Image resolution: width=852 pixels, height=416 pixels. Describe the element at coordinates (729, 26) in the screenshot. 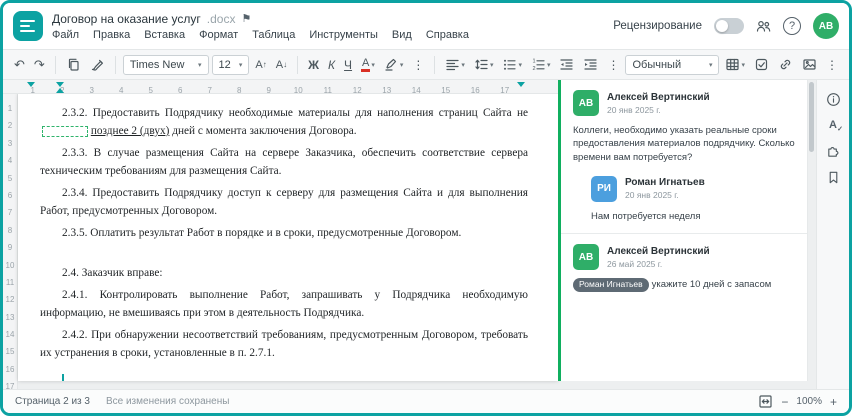

I see `review-toggle` at that location.